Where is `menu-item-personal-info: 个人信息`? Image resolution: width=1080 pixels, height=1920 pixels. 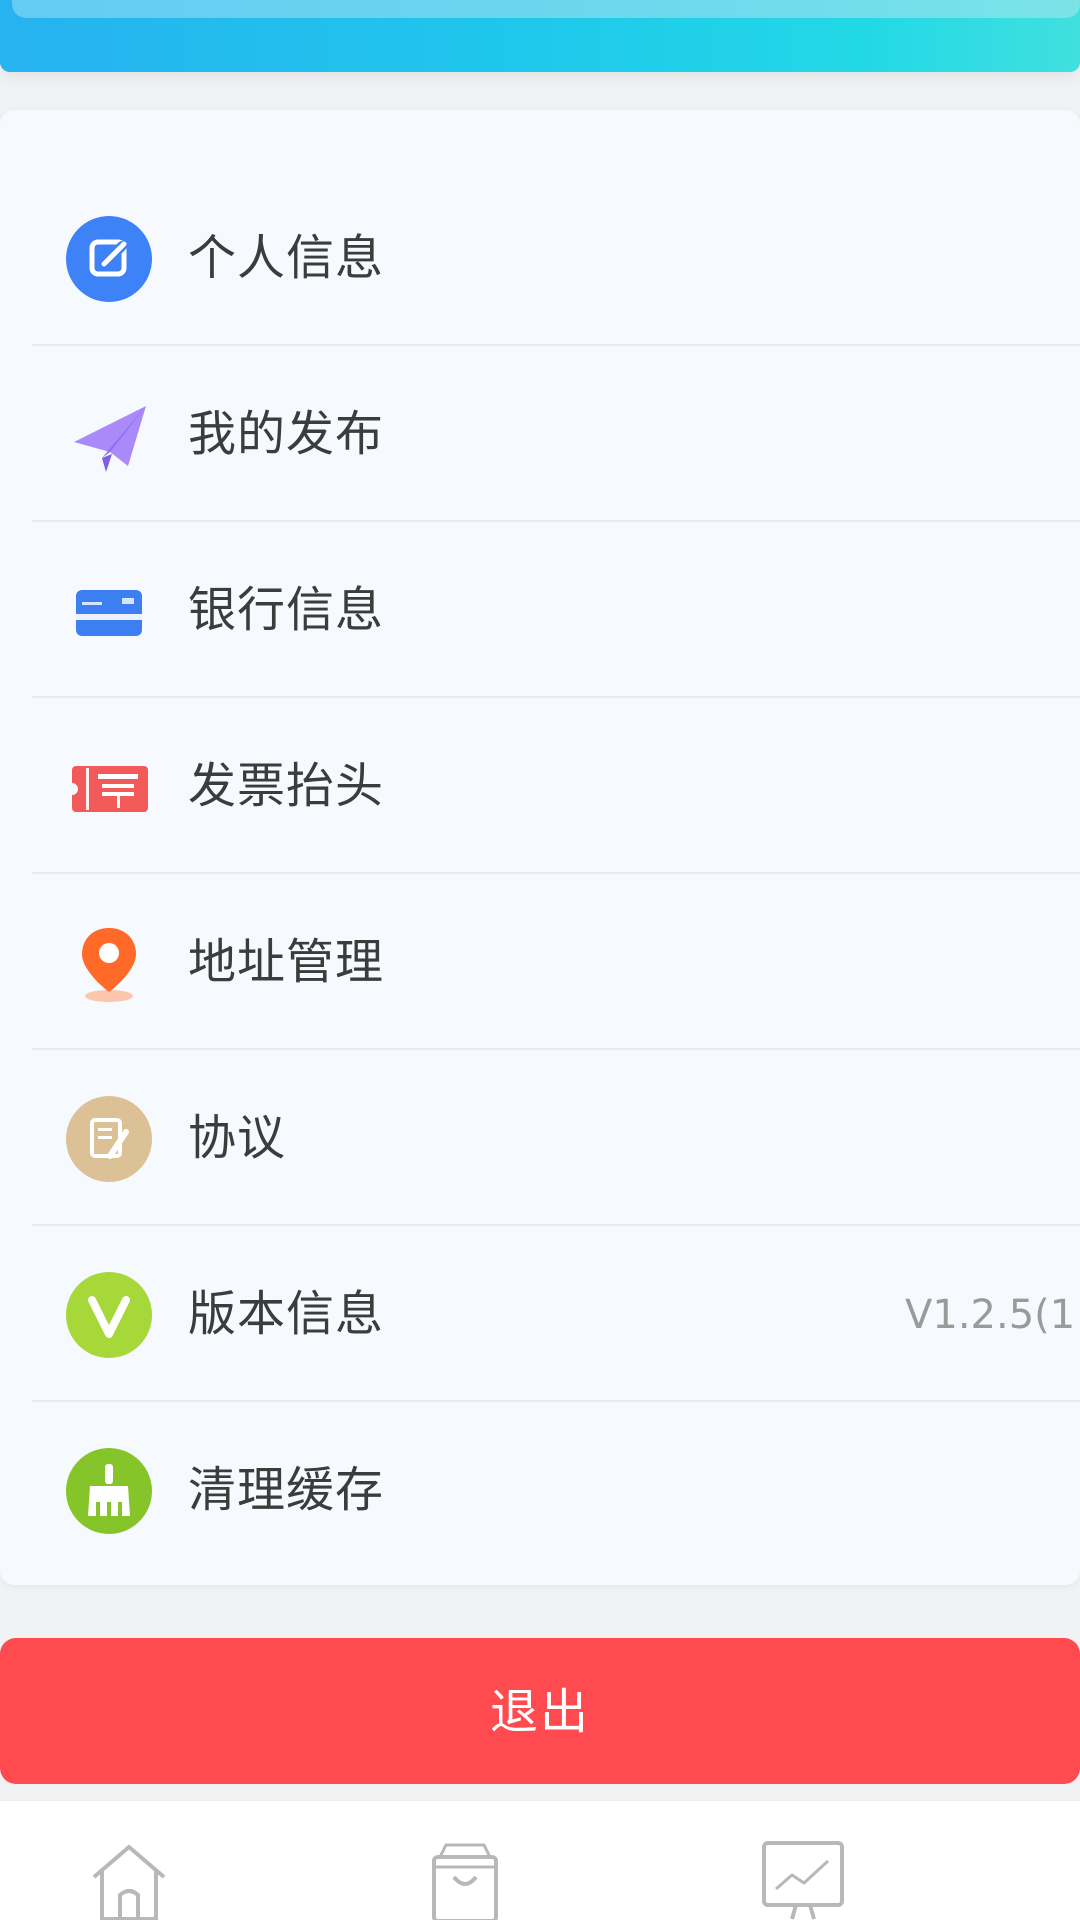
menu-item-personal-info: 个人信息 is located at coordinates (540, 258).